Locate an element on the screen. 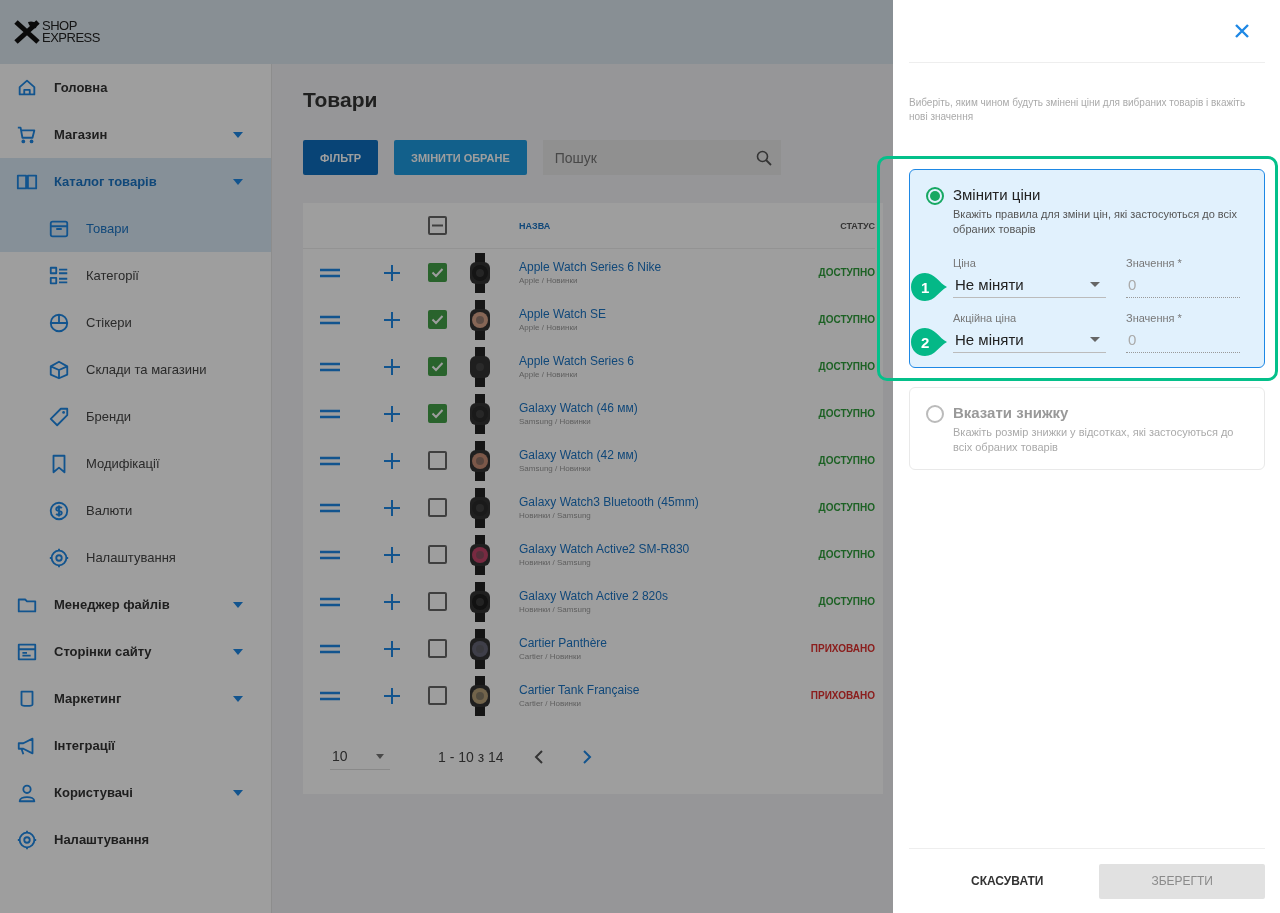 This screenshot has width=1280, height=913. option-description: Вкажіть правила для зміни цін, які застосуються до всіх обраних товарів is located at coordinates (1096, 222).